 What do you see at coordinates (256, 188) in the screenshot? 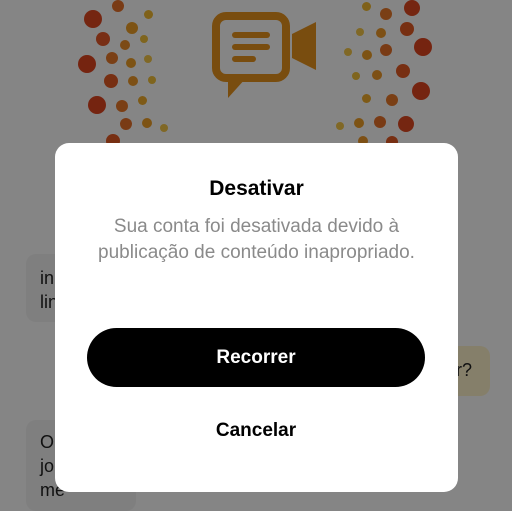
I see `dialog-title: Desativar` at bounding box center [256, 188].